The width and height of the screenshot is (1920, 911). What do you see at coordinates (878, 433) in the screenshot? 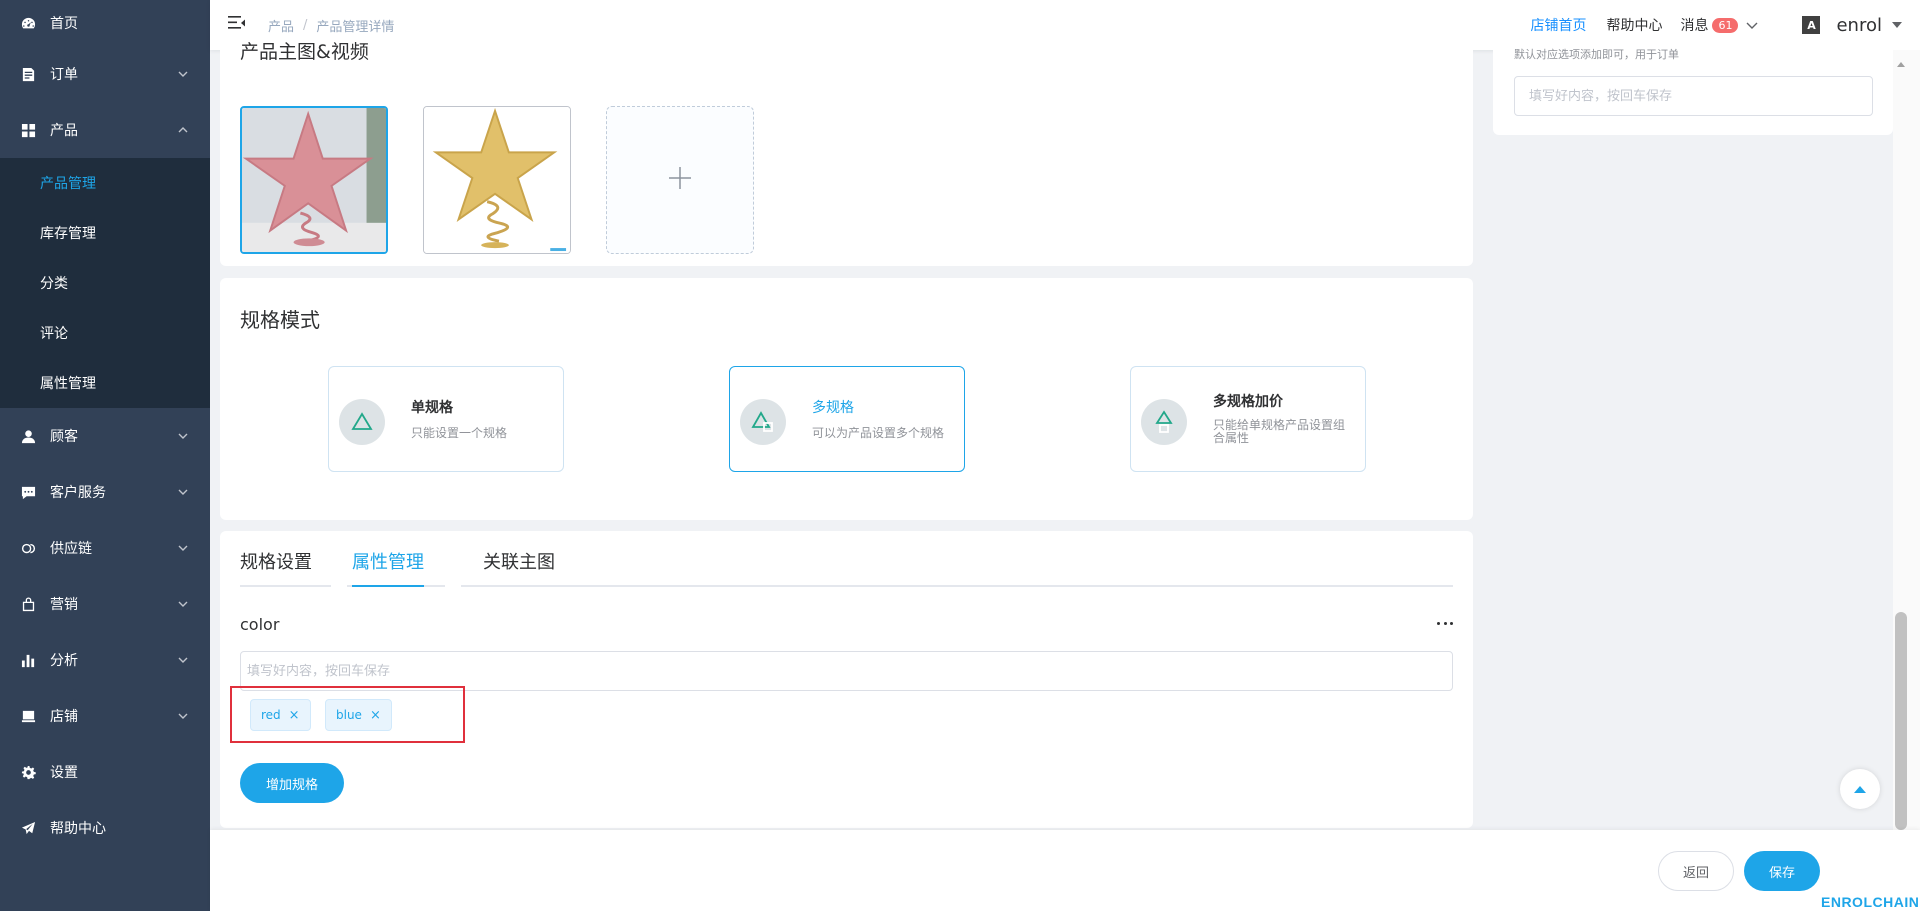
I see `spec-option-desc: 可以为产品设置多个规格` at bounding box center [878, 433].